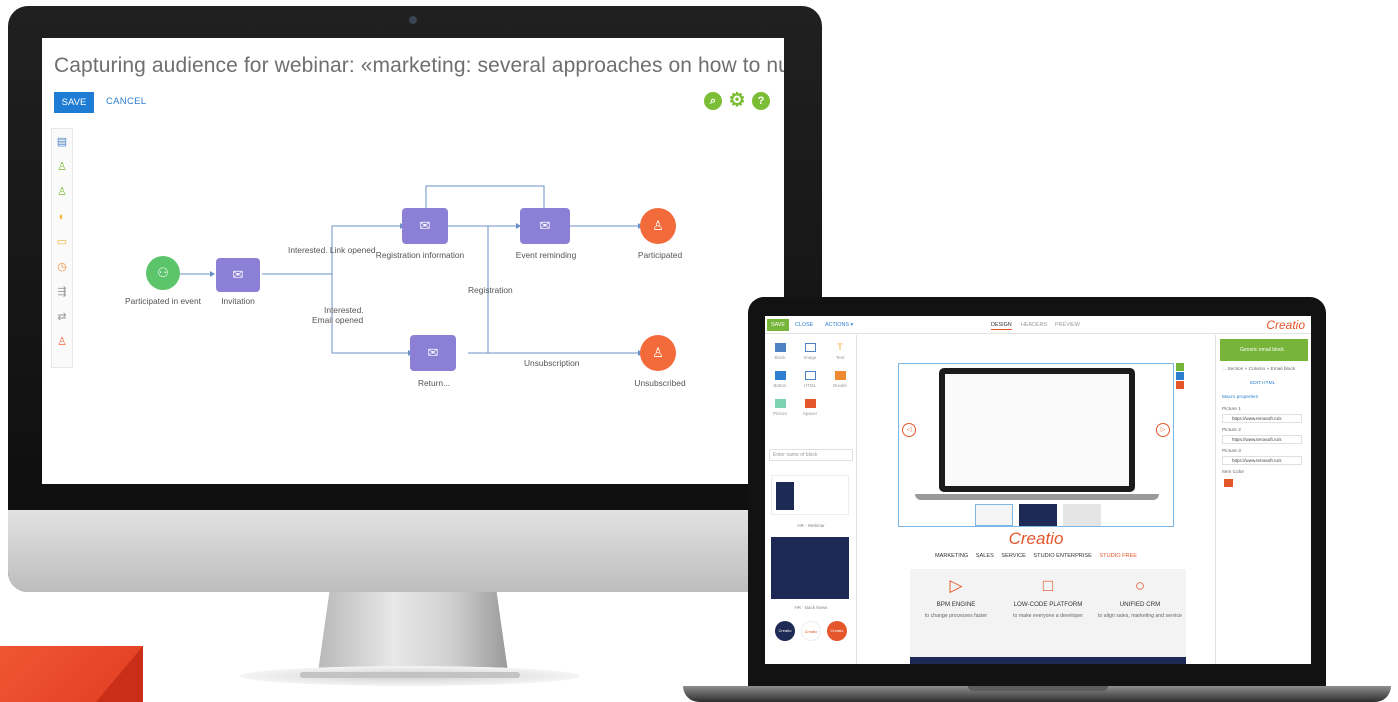 The height and width of the screenshot is (702, 1398). I want to click on block-item-divider: Divider, so click(840, 379).